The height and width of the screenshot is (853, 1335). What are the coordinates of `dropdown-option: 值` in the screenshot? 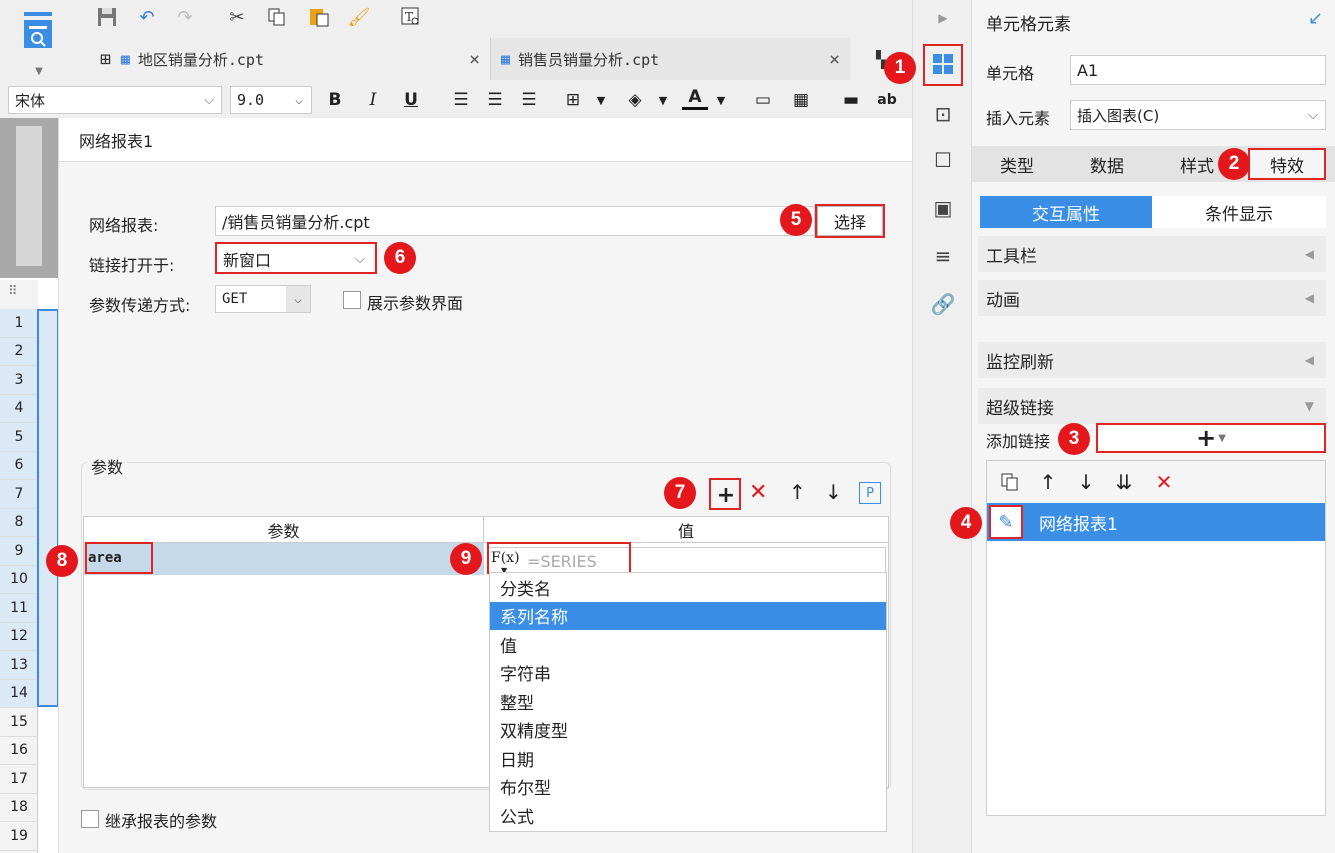 It's located at (688, 644).